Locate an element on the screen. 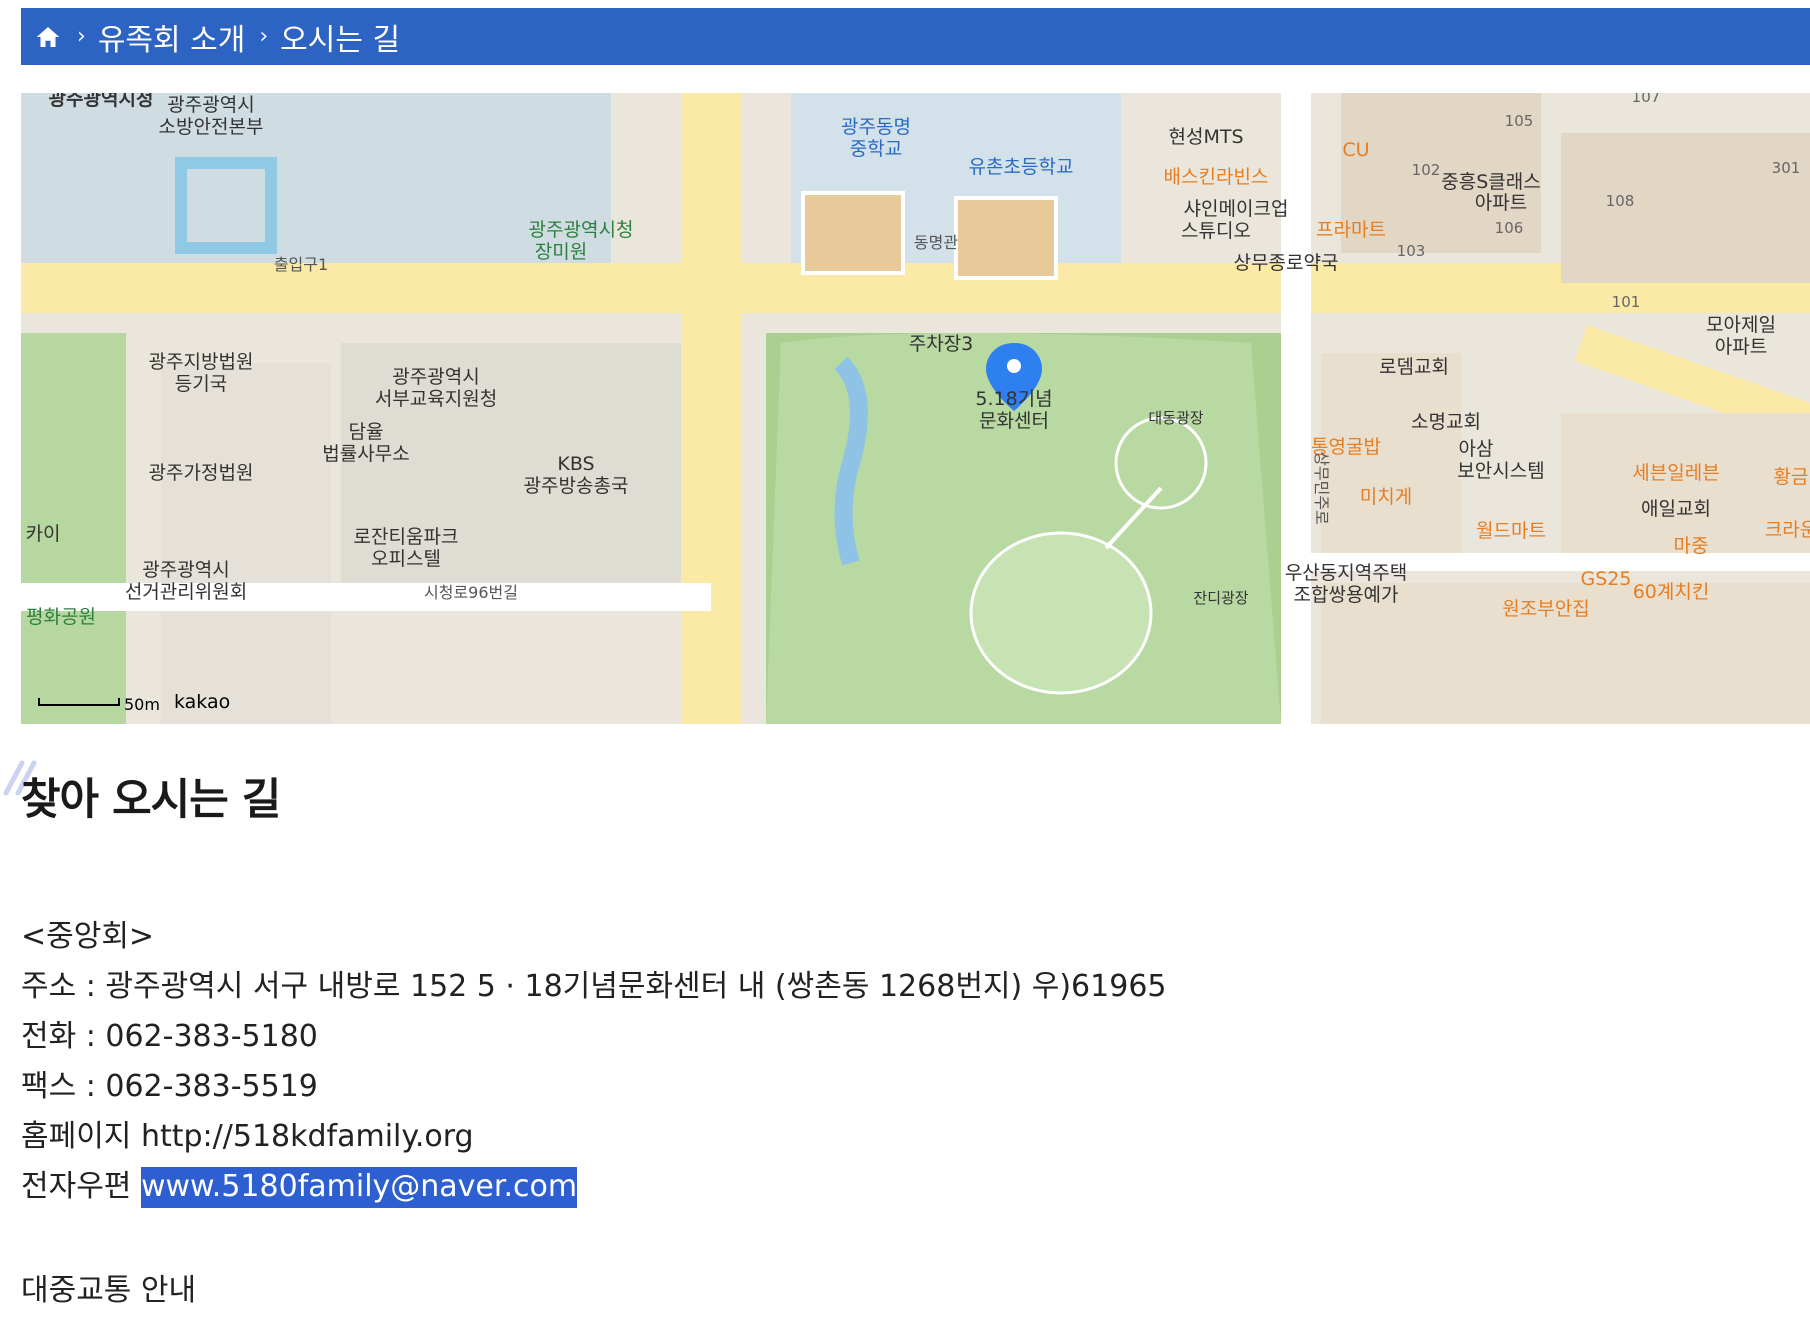  map-place-label: 담율 is located at coordinates (366, 432).